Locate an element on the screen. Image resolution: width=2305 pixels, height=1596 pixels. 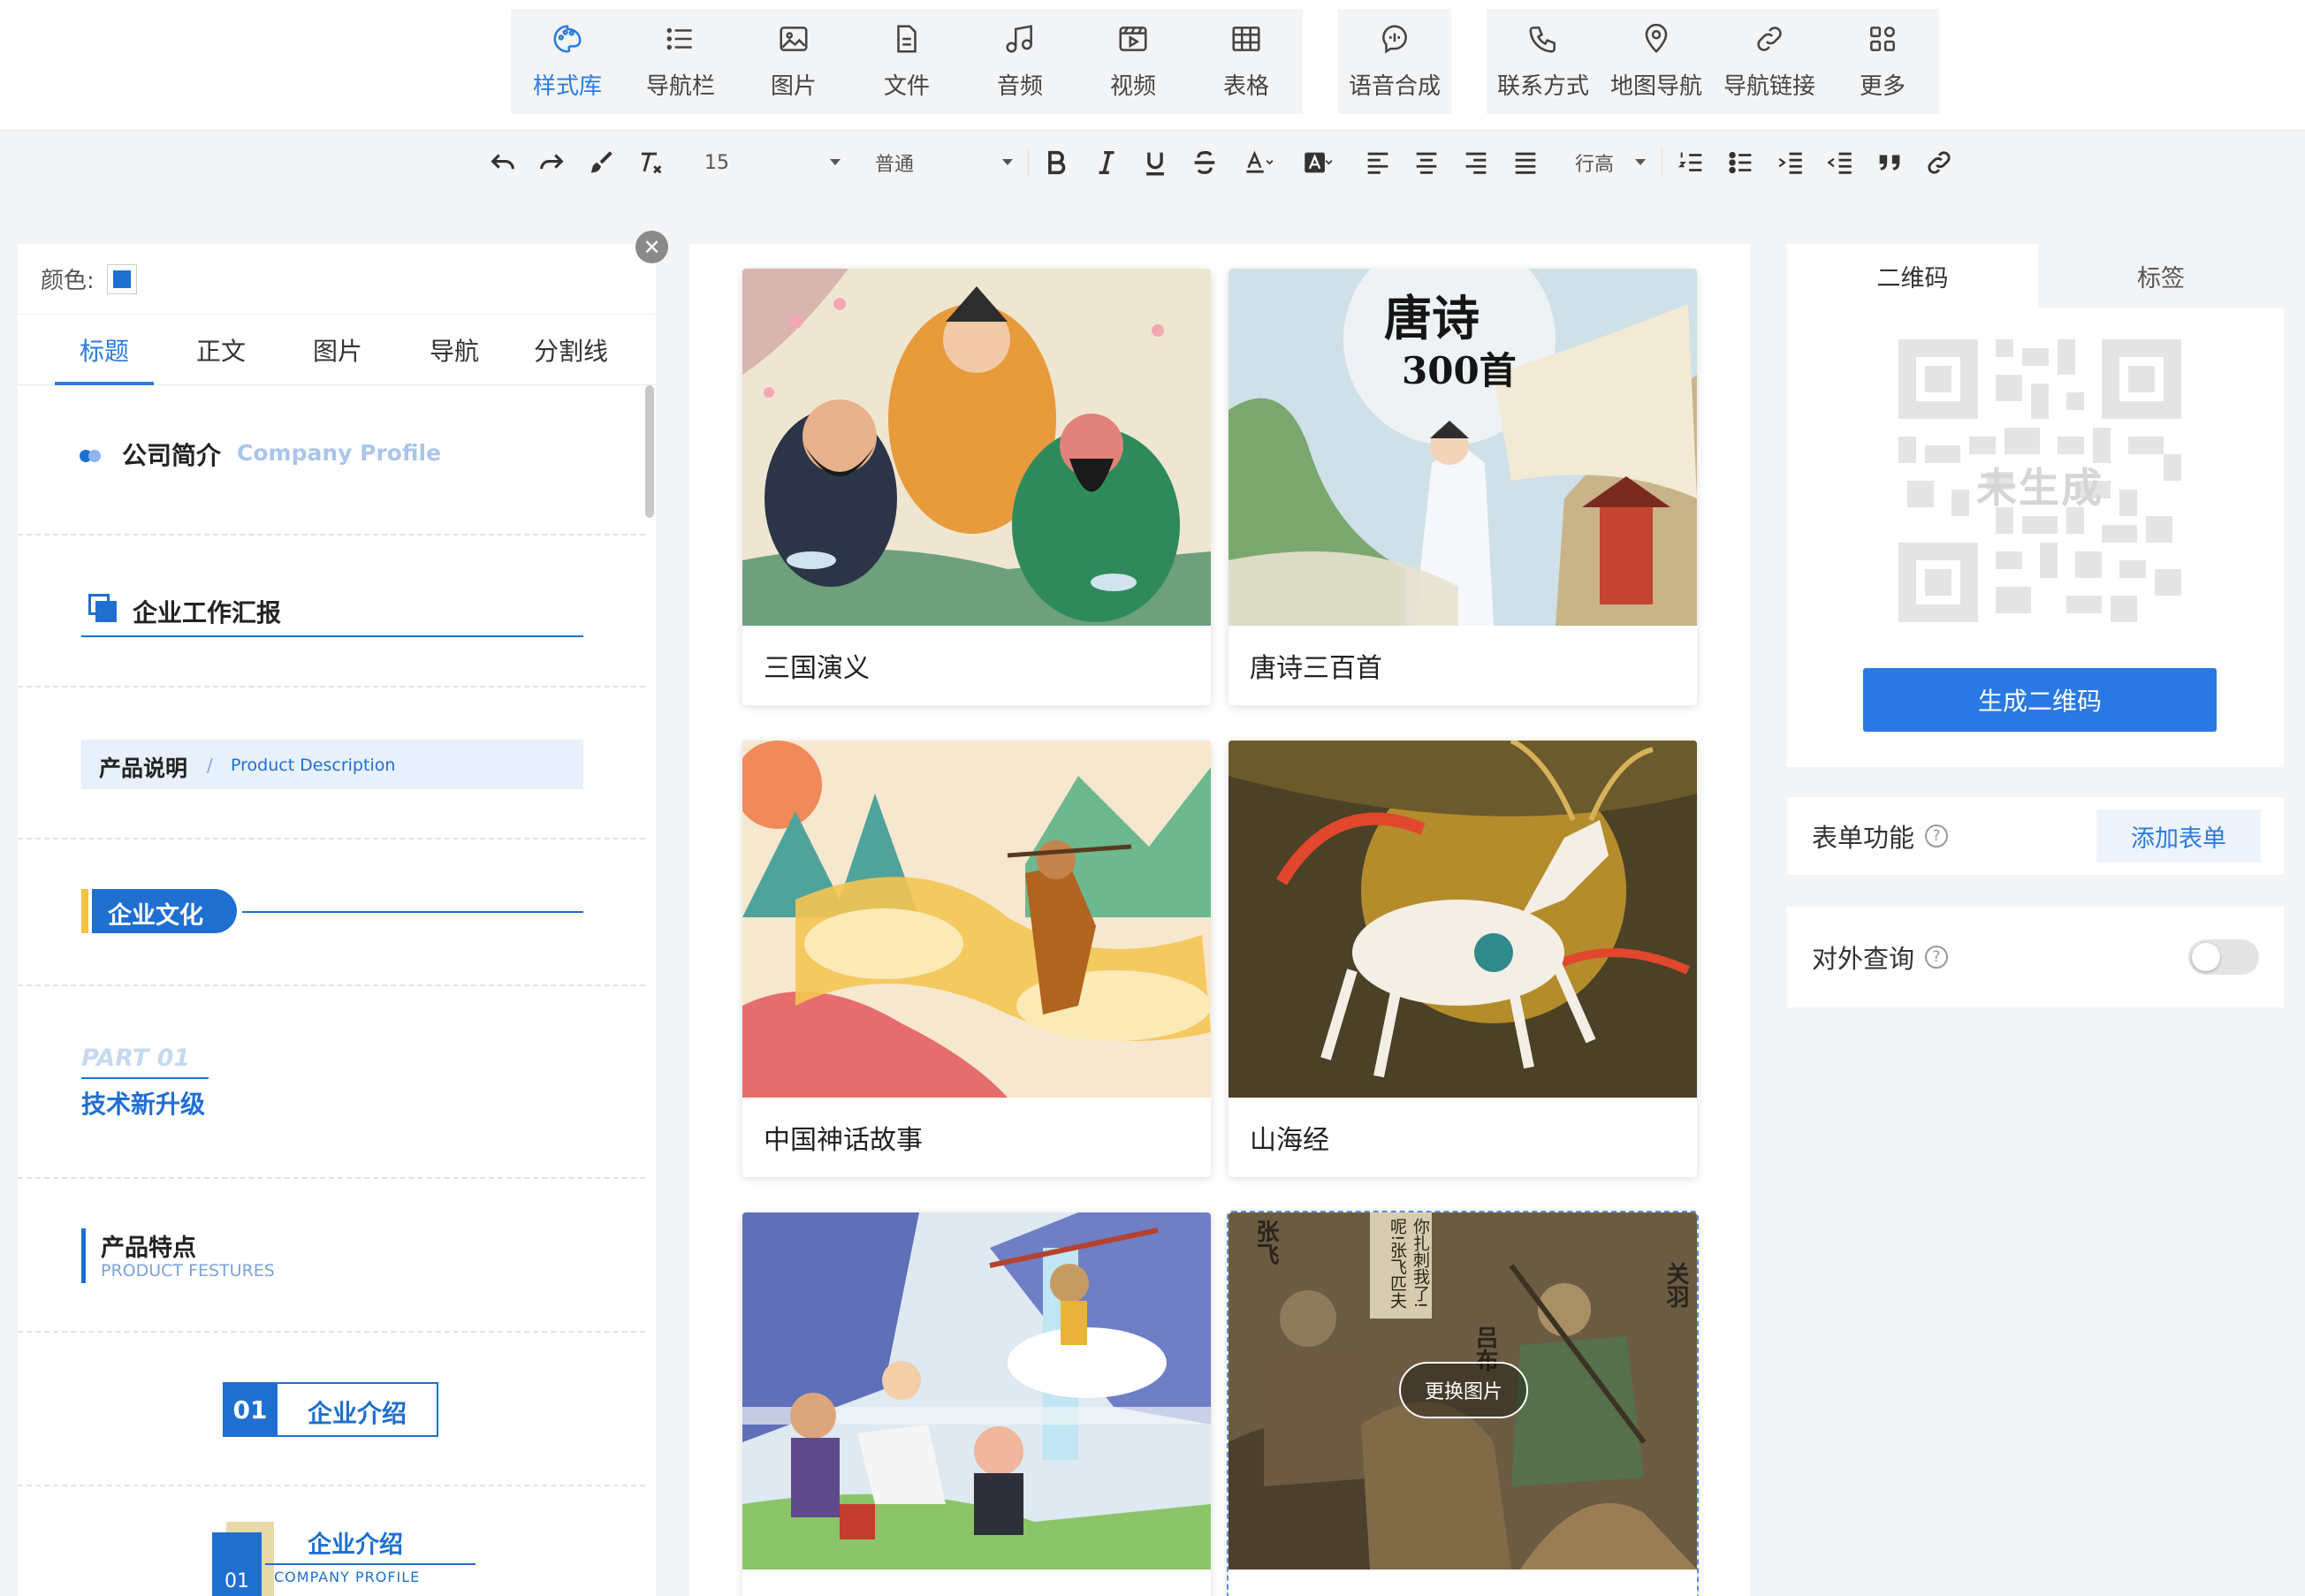
style-6-subtitle: PRODUCT FESTURES is located at coordinates (188, 1271).